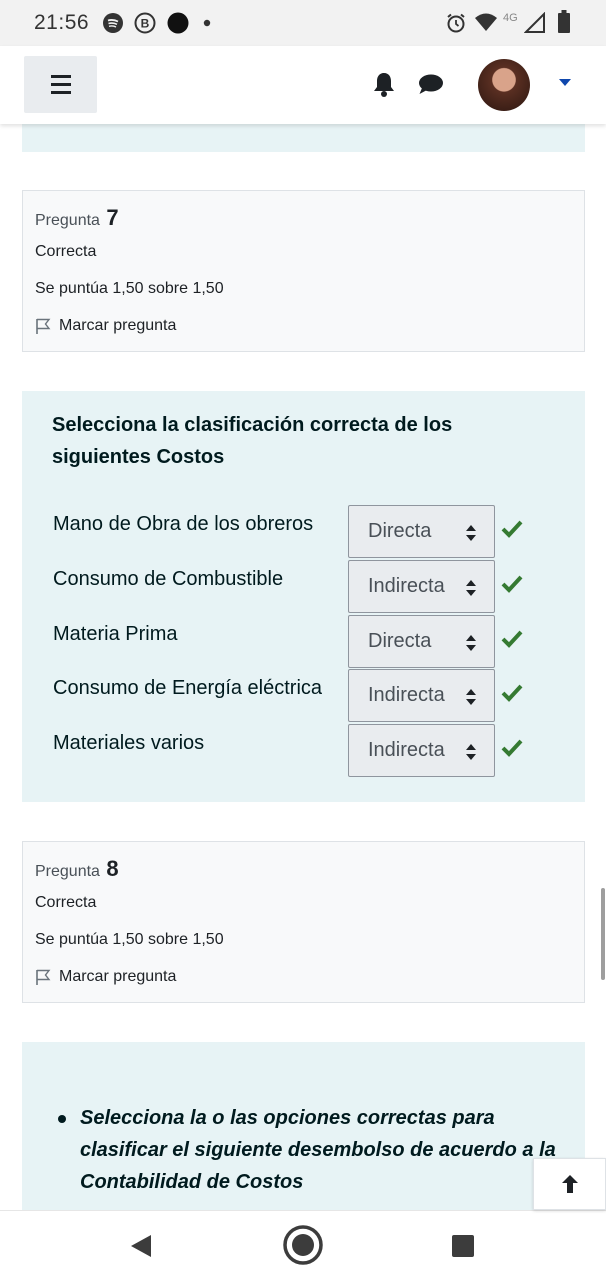  What do you see at coordinates (565, 82) in the screenshot?
I see `caret-down-icon` at bounding box center [565, 82].